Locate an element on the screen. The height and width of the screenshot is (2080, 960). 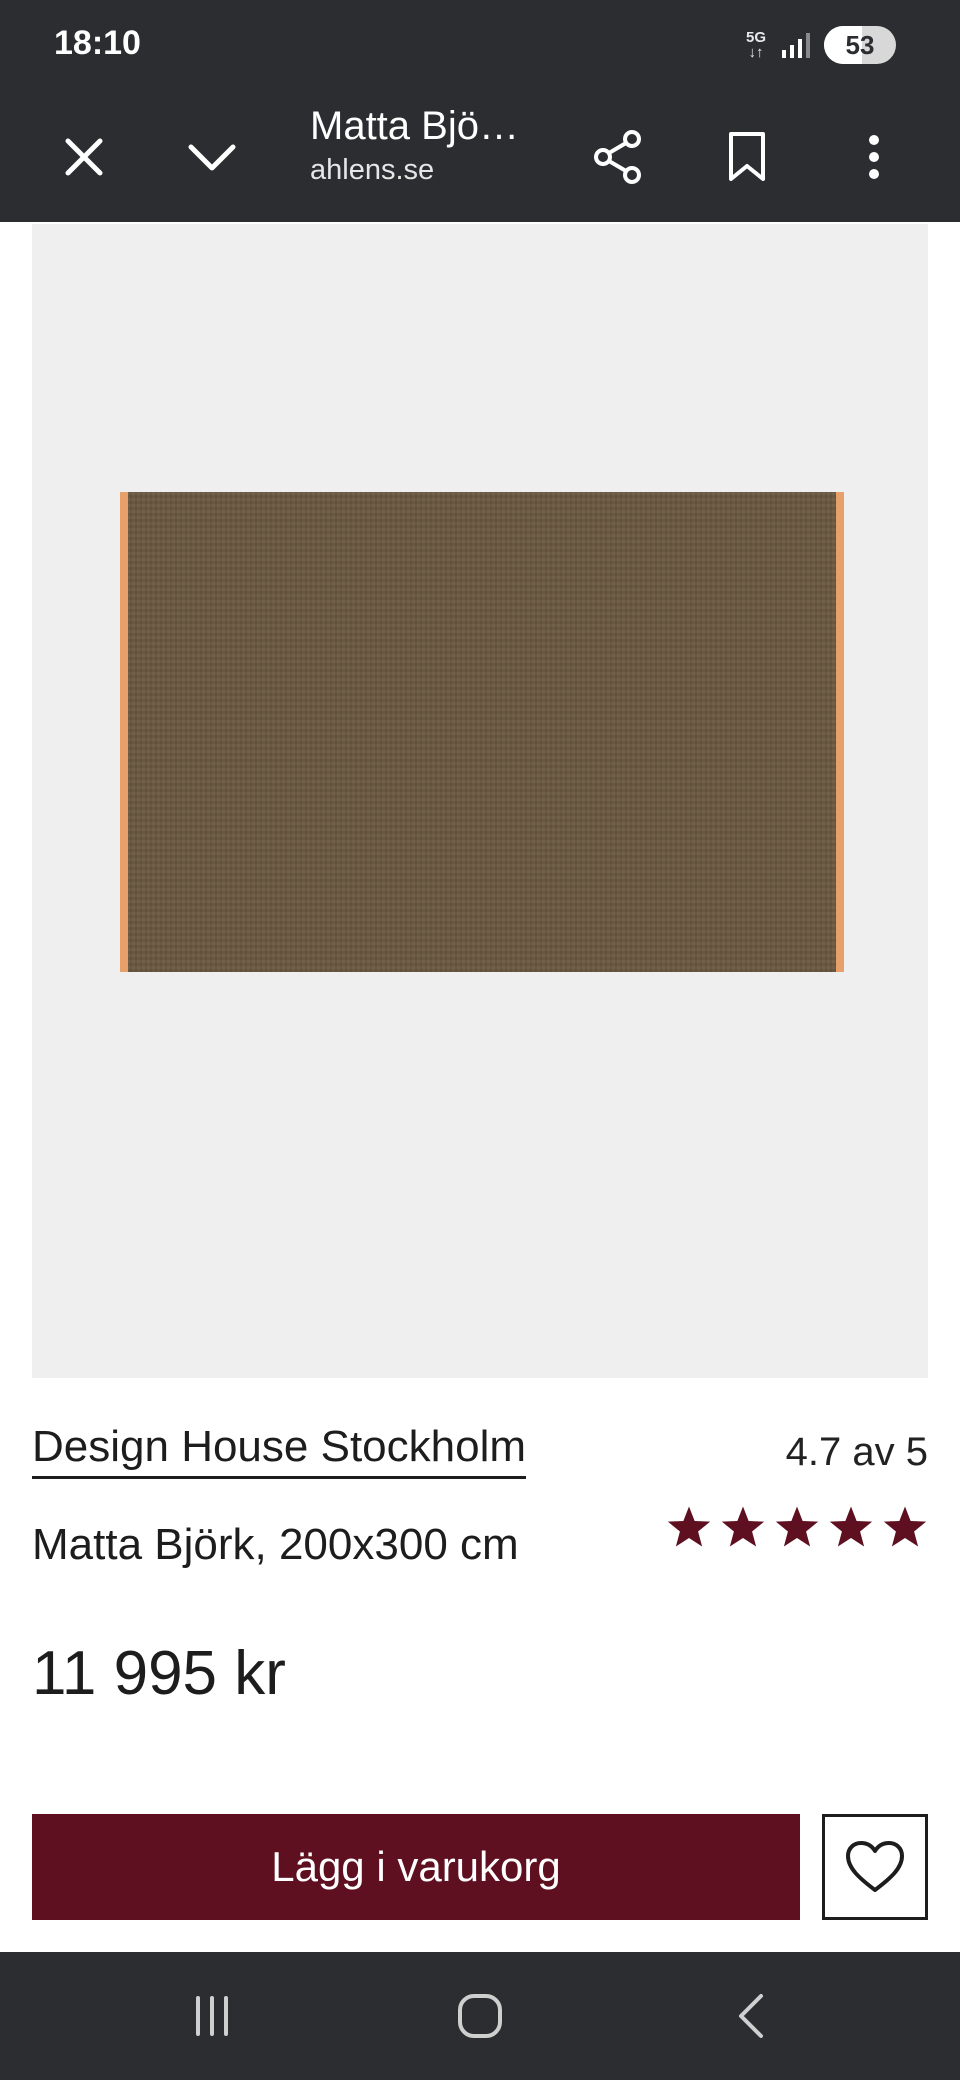
brand-link: Design House Stockholm is located at coordinates (279, 1450).